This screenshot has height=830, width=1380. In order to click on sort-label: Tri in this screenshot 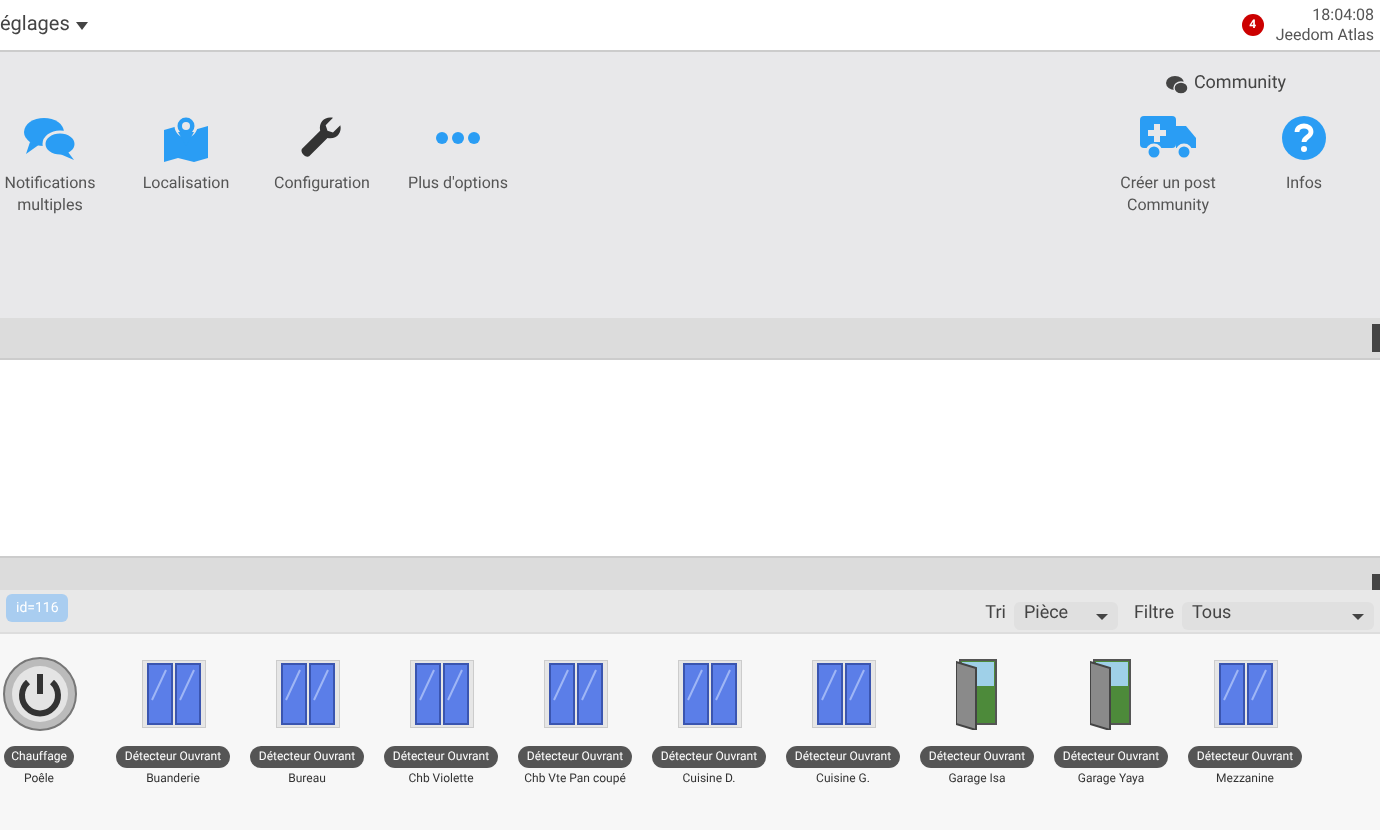, I will do `click(995, 615)`.